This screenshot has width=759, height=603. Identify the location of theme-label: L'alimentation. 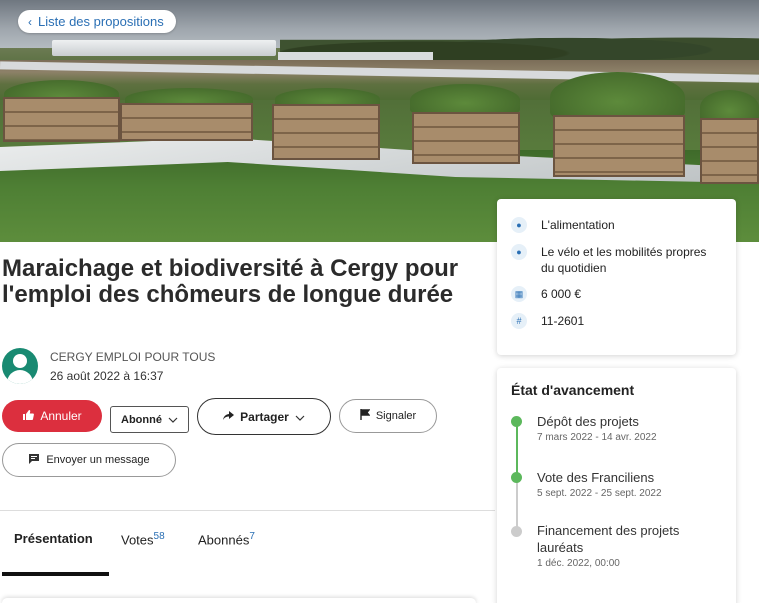
(578, 225).